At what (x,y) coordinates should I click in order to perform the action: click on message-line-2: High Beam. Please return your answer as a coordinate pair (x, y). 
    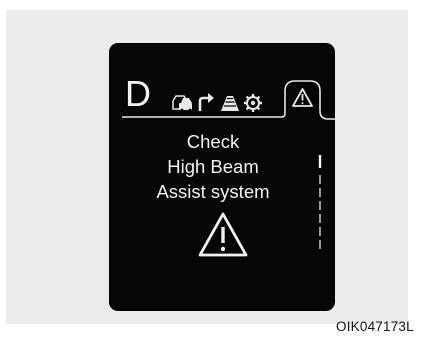
    Looking at the image, I should click on (213, 166).